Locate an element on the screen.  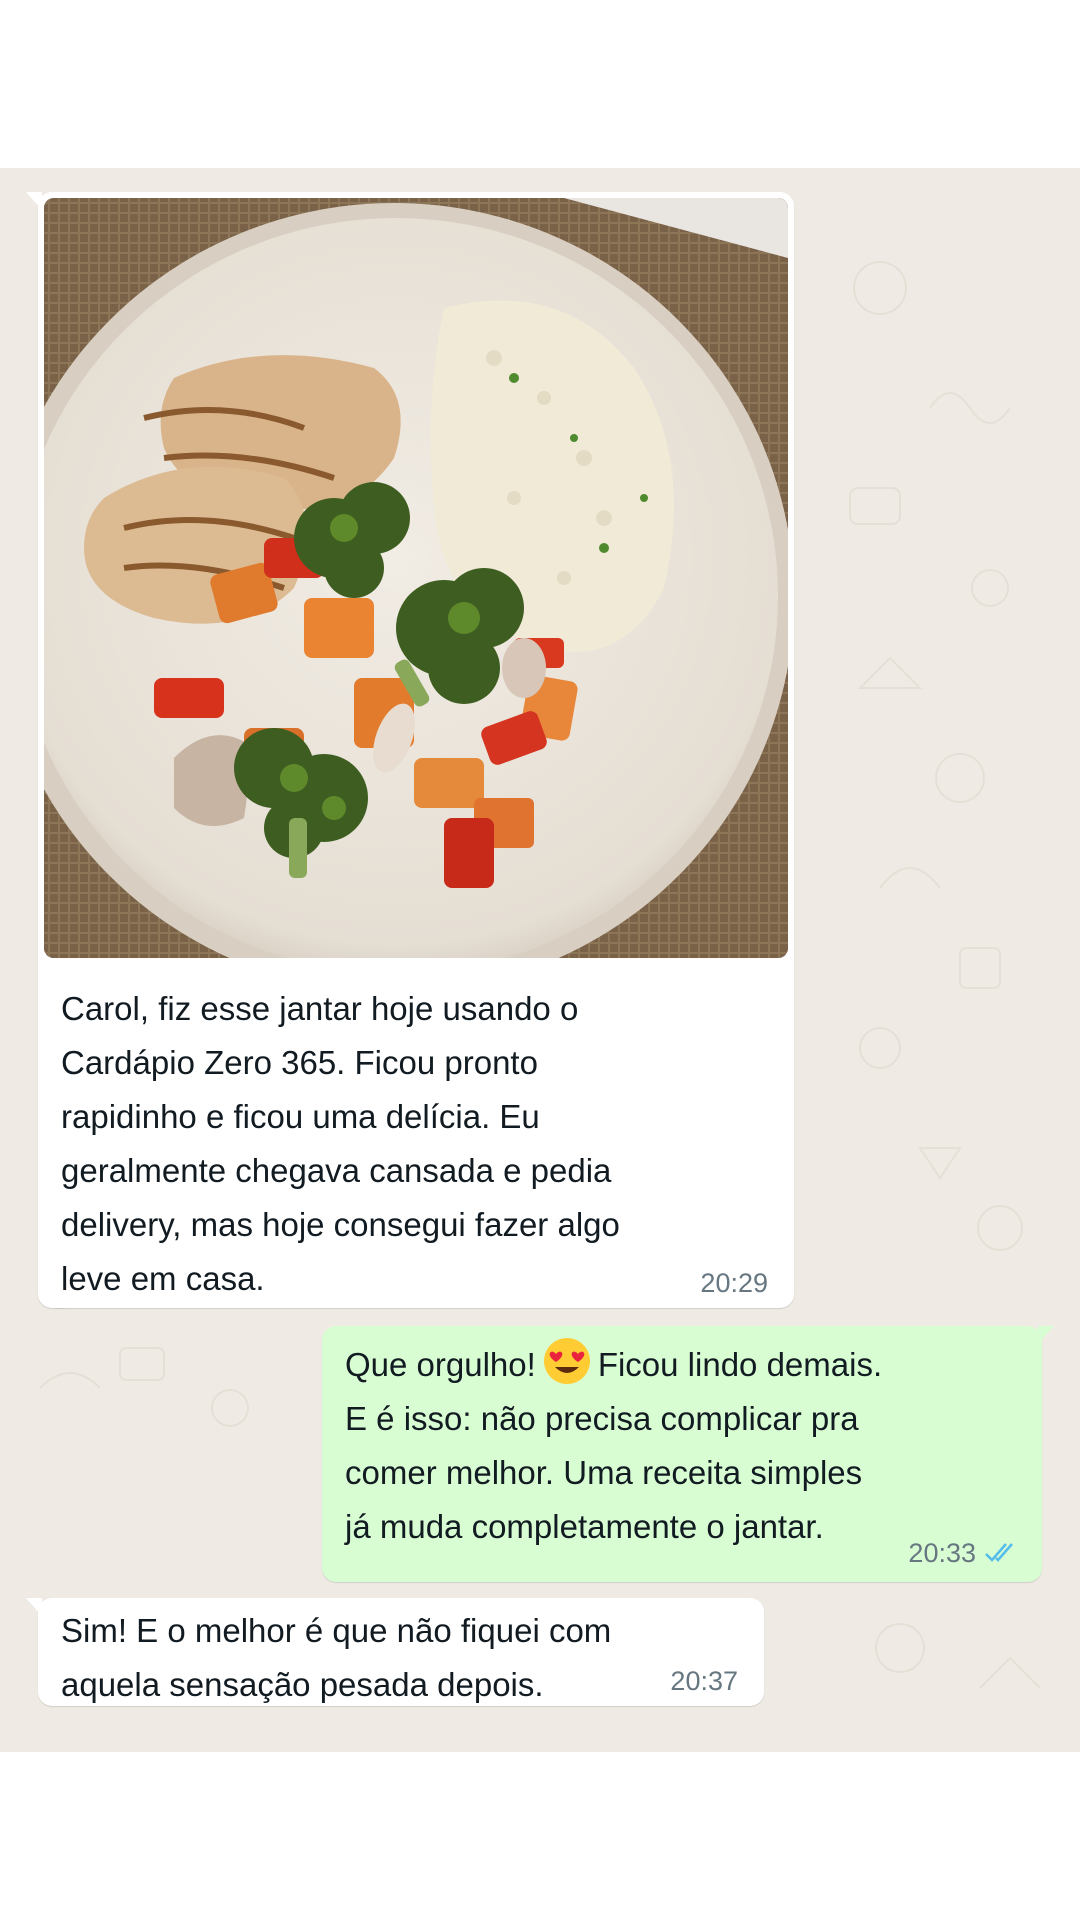
heart-eyes-emoji-icon is located at coordinates (566, 1361).